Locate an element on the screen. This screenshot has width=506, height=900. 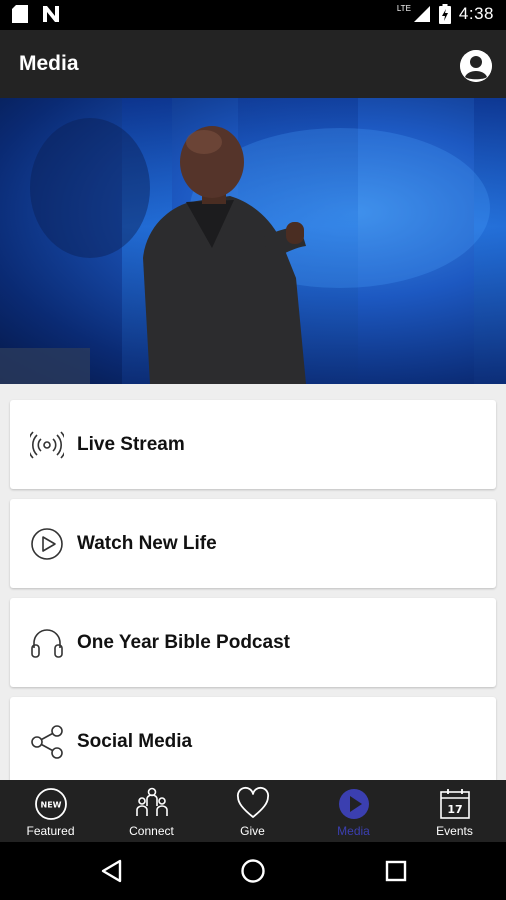
nav-connect: Connect is located at coordinates (151, 811).